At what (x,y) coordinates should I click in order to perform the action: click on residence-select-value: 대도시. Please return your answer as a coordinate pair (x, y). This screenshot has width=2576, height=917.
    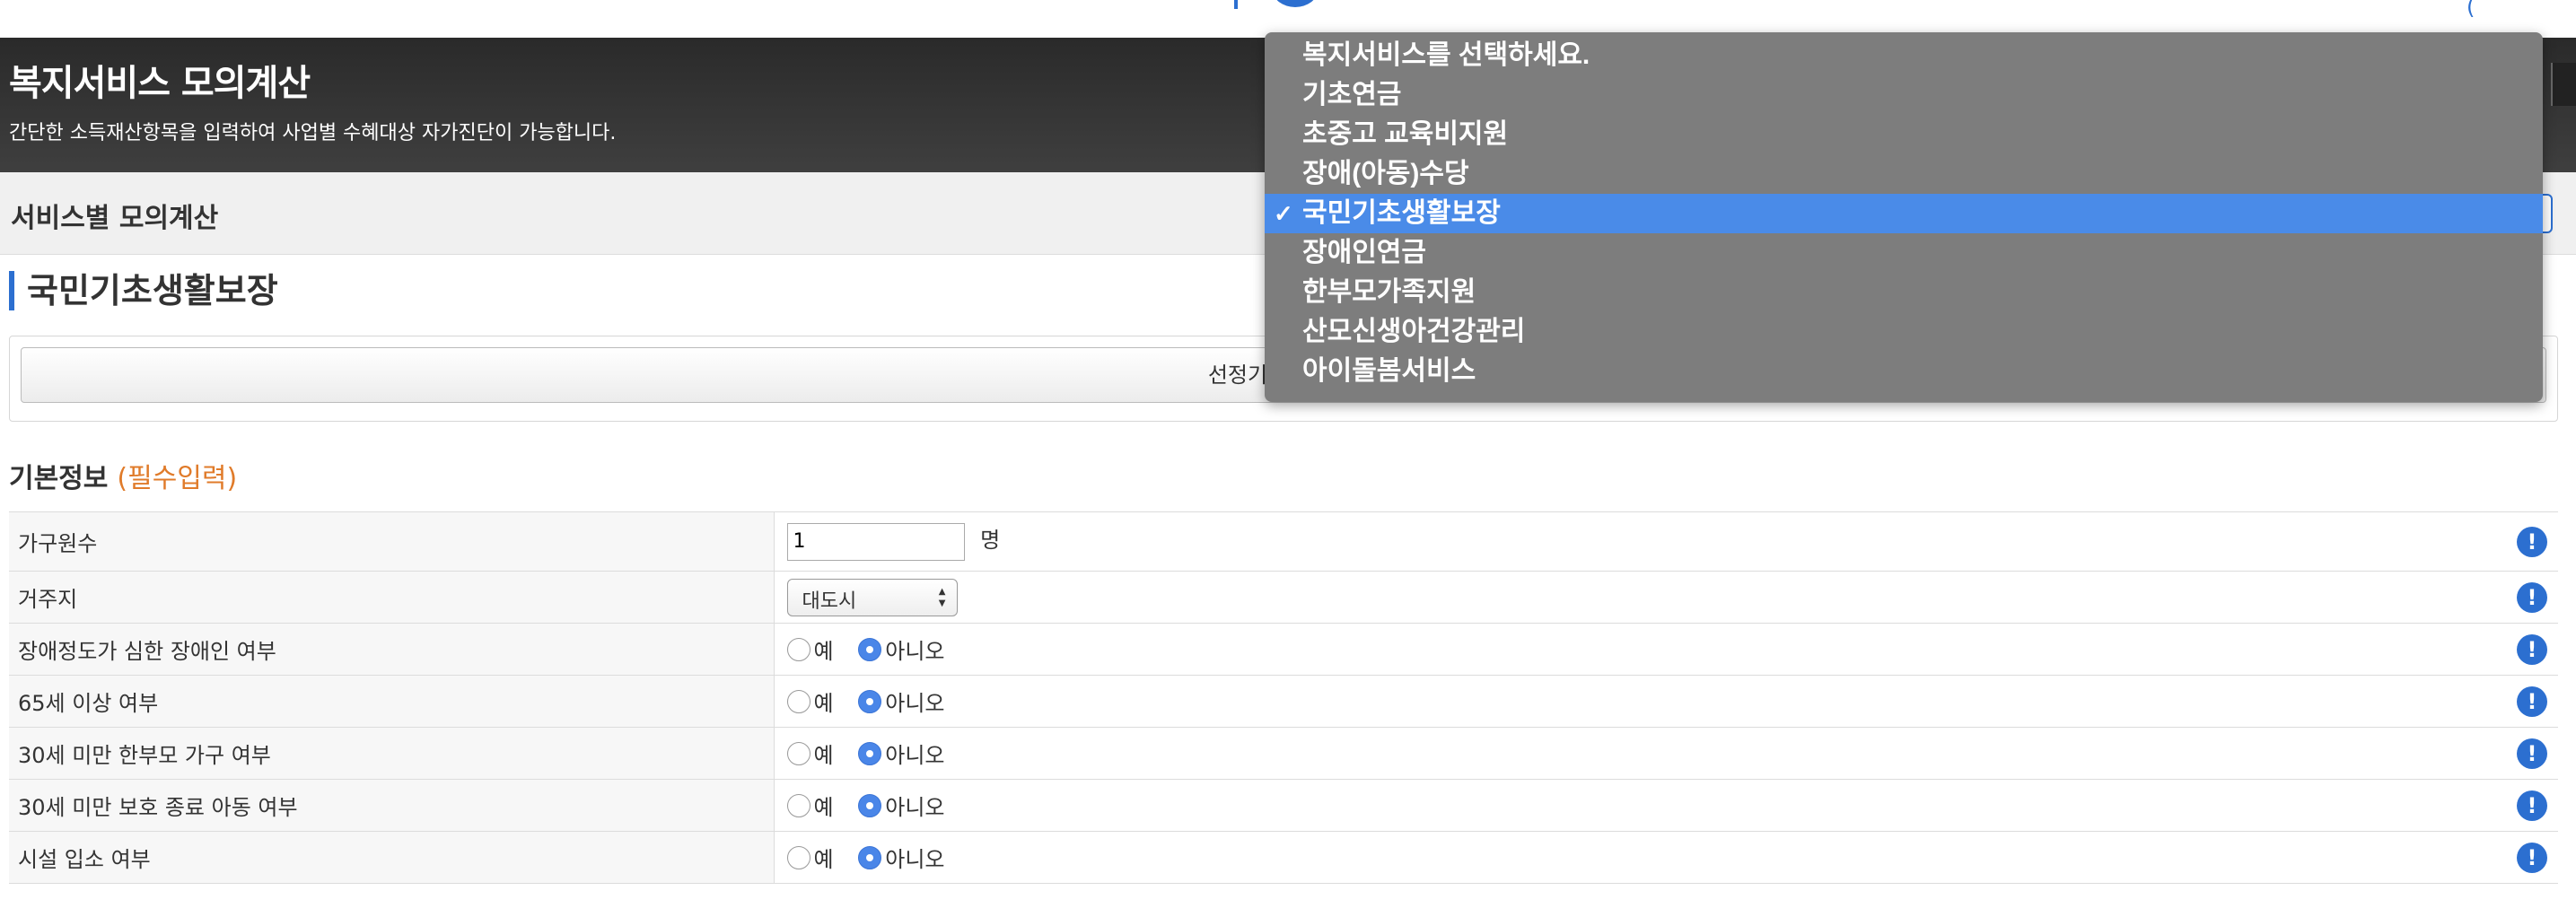
    Looking at the image, I should click on (829, 602).